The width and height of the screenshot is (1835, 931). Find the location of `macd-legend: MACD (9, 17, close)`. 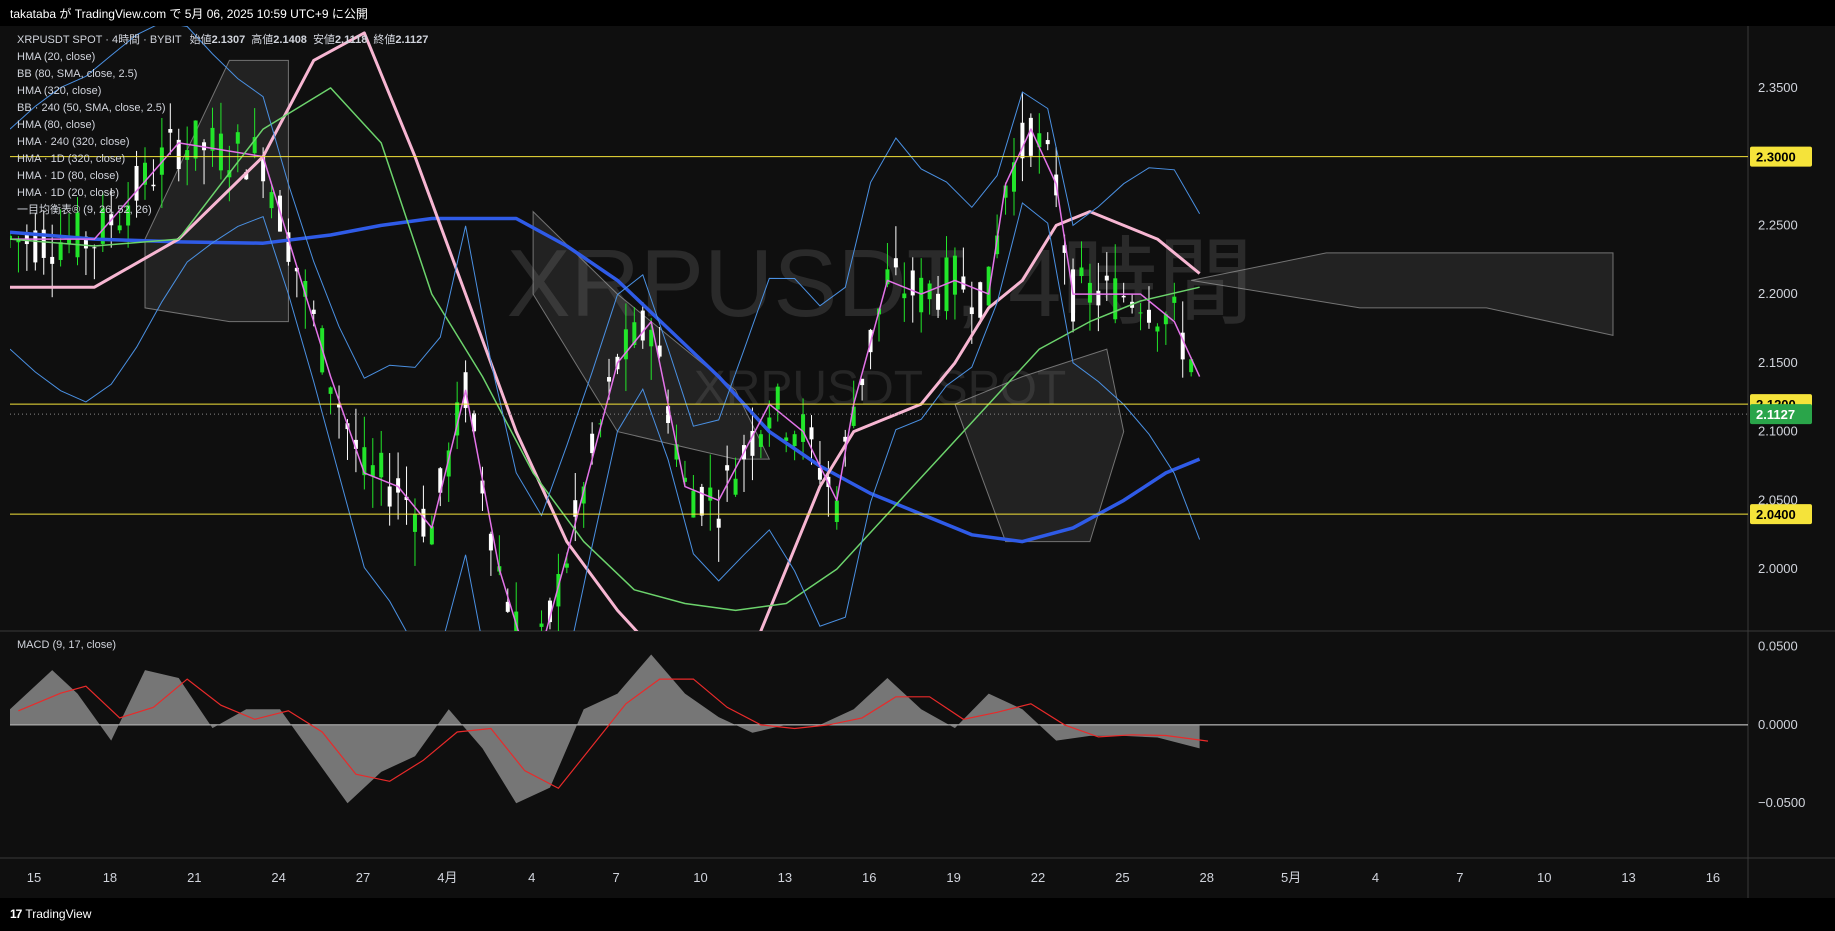

macd-legend: MACD (9, 17, close) is located at coordinates (66, 645).